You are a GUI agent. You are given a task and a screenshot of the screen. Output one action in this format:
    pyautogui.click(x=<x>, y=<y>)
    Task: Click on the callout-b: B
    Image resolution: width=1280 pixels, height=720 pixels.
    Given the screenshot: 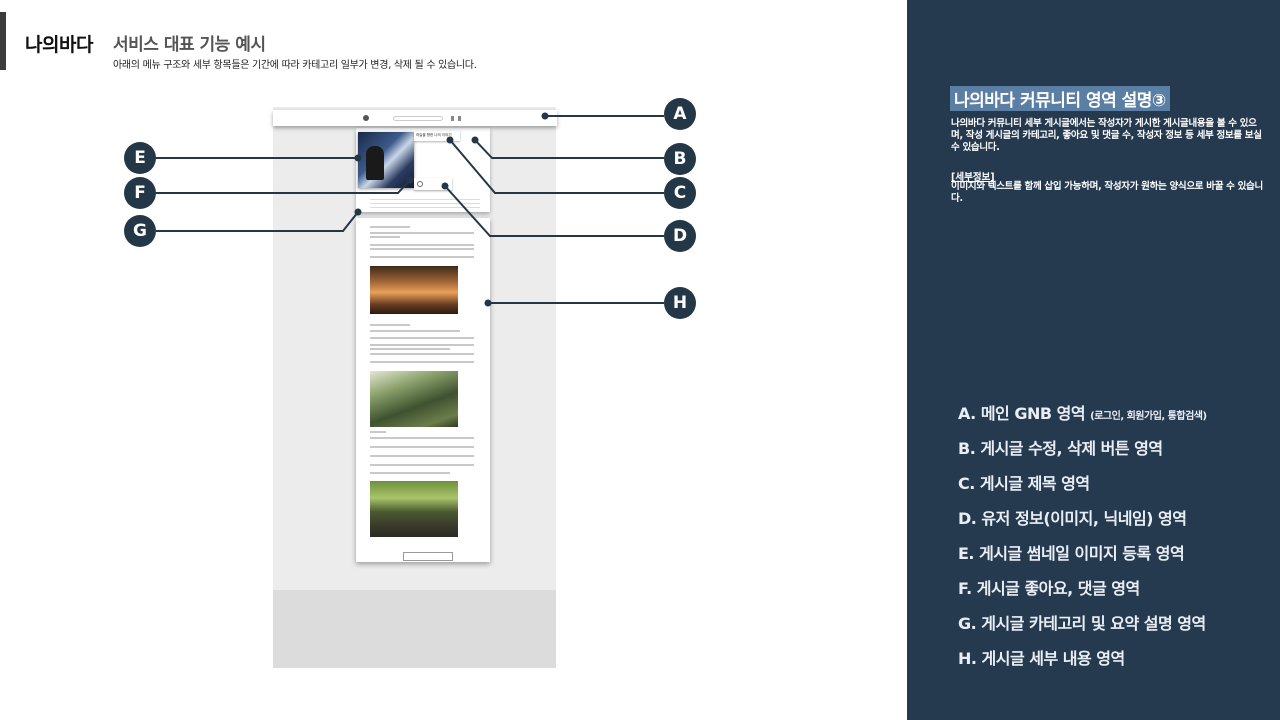 What is the action you would take?
    pyautogui.click(x=680, y=159)
    